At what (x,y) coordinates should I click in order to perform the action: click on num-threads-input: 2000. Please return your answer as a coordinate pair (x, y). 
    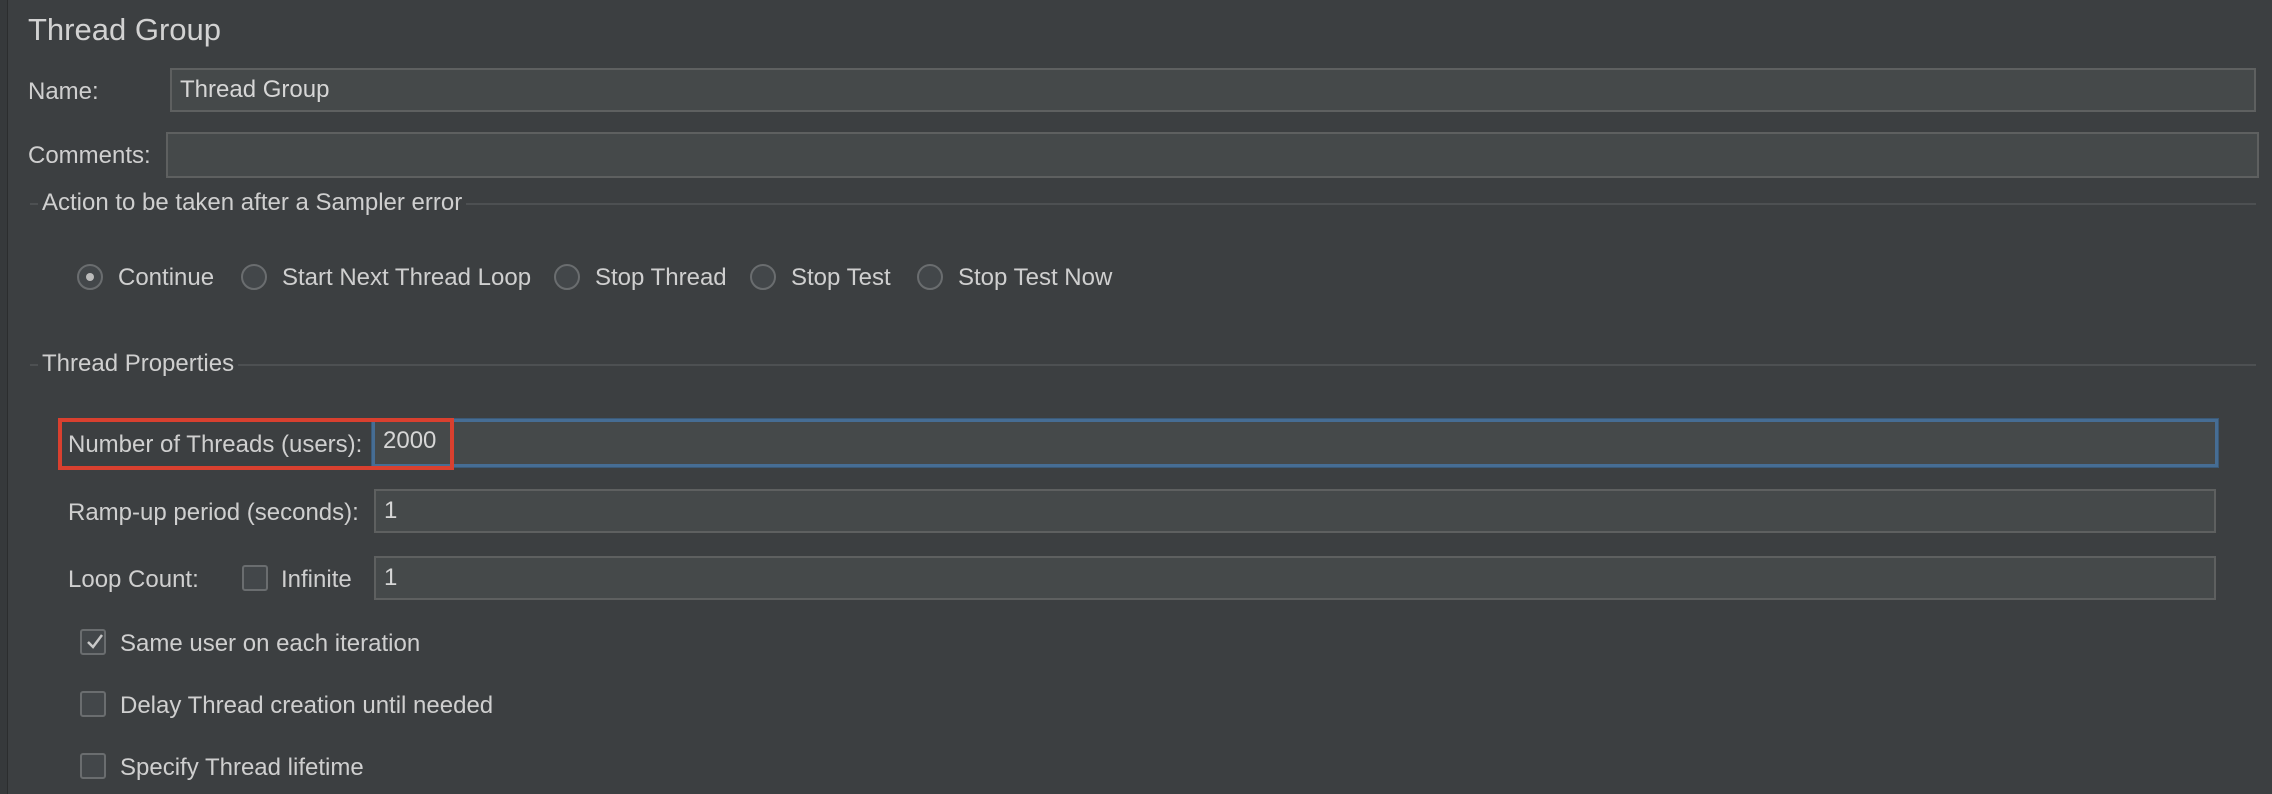
    Looking at the image, I should click on (1295, 443).